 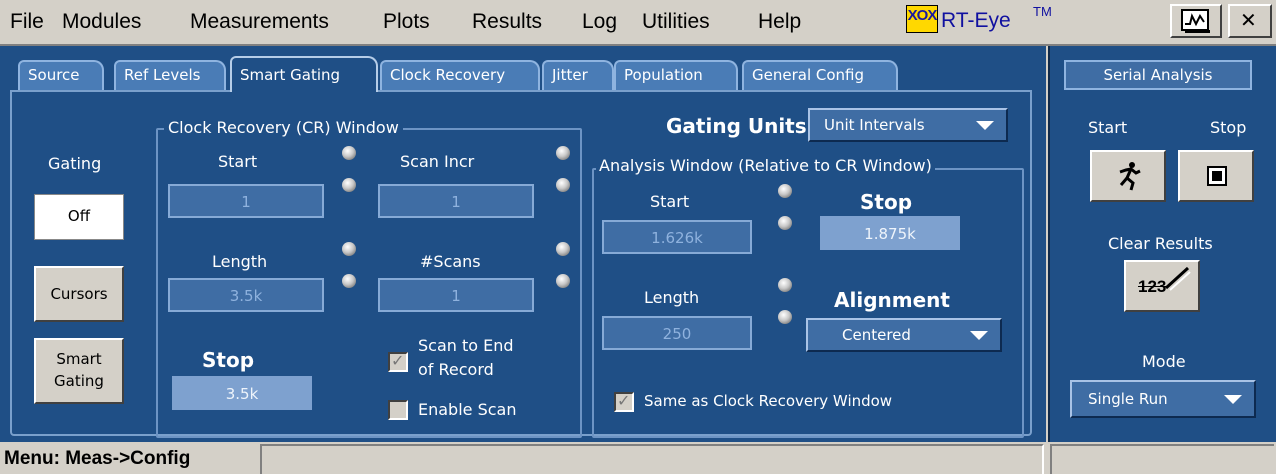 What do you see at coordinates (349, 249) in the screenshot?
I see `cr-length-coarse-knob-icon` at bounding box center [349, 249].